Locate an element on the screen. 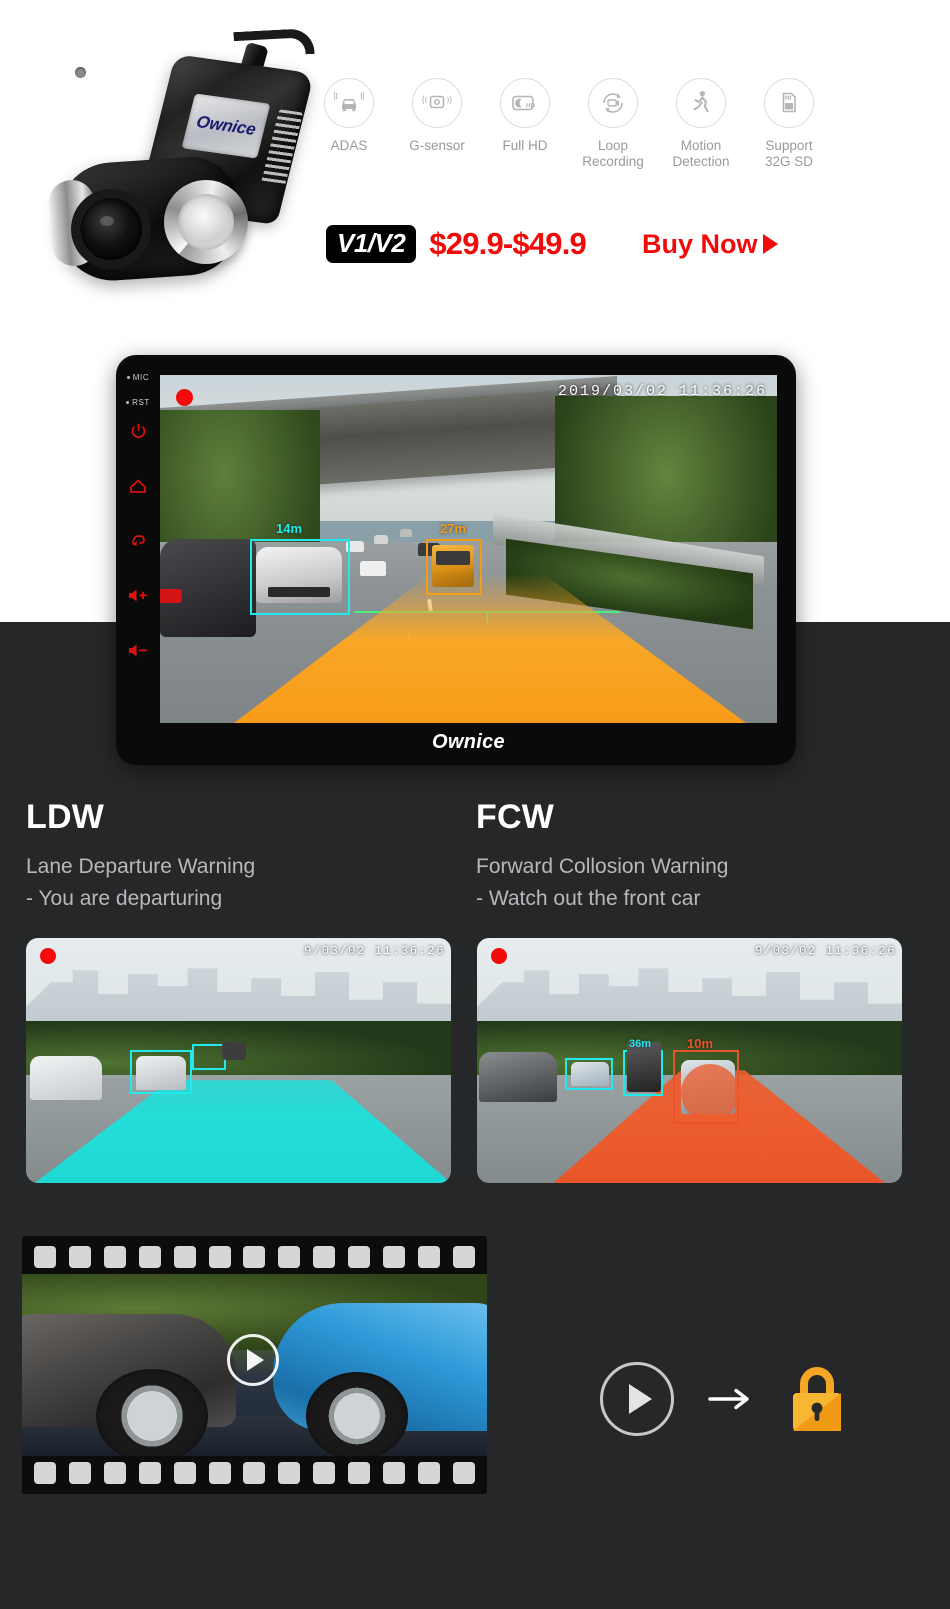 The height and width of the screenshot is (1609, 950). buy-now-button: Buy Now is located at coordinates (710, 244).